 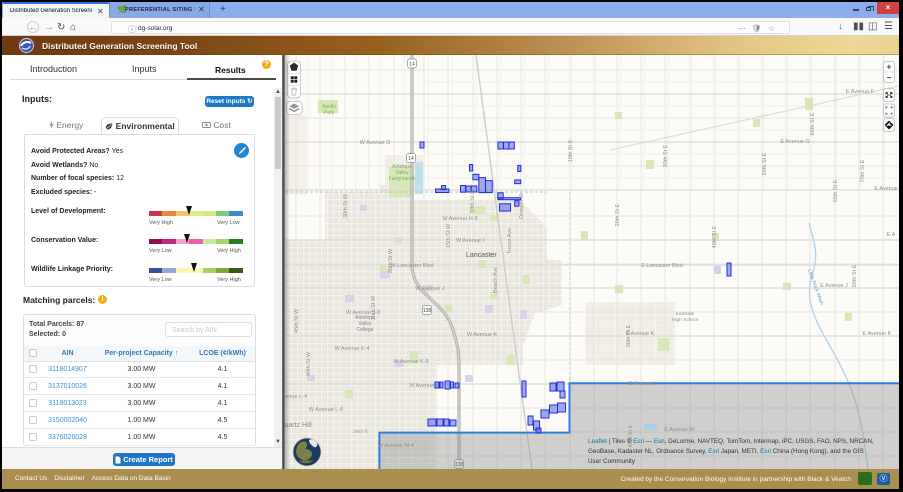 What do you see at coordinates (685, 314) in the screenshot?
I see `svg-text: Eastside` at bounding box center [685, 314].